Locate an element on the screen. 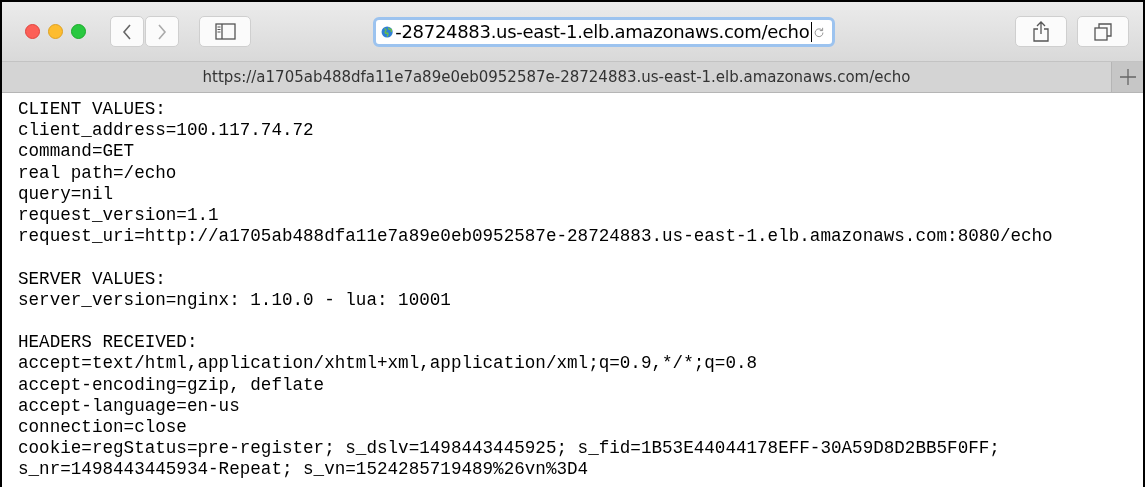 This screenshot has height=487, width=1145. new-tab-button is located at coordinates (1127, 77).